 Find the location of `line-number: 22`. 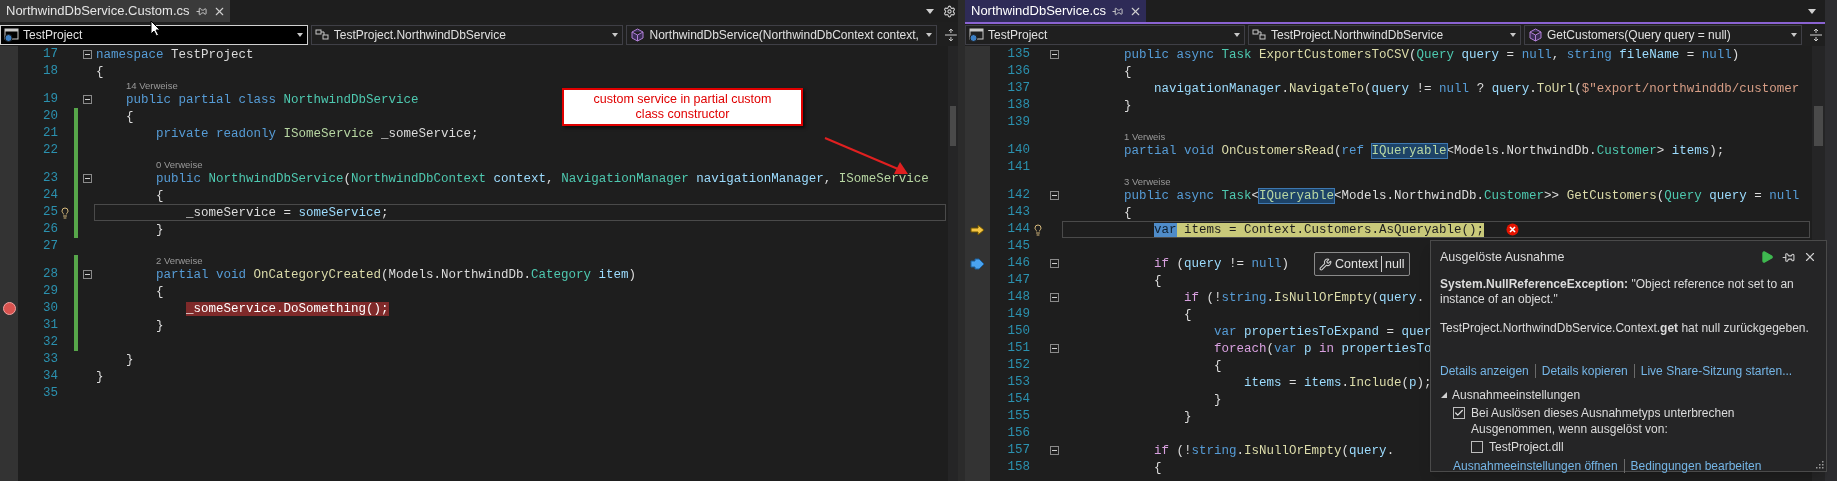

line-number: 22 is located at coordinates (50, 150).